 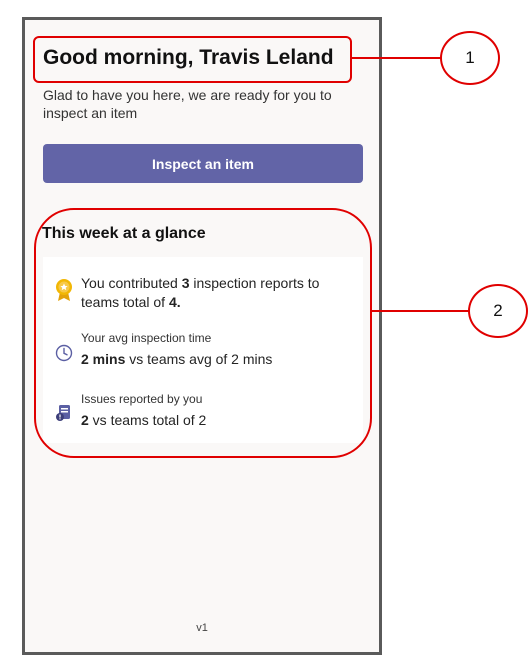 I want to click on issues-value: 2, so click(x=85, y=420).